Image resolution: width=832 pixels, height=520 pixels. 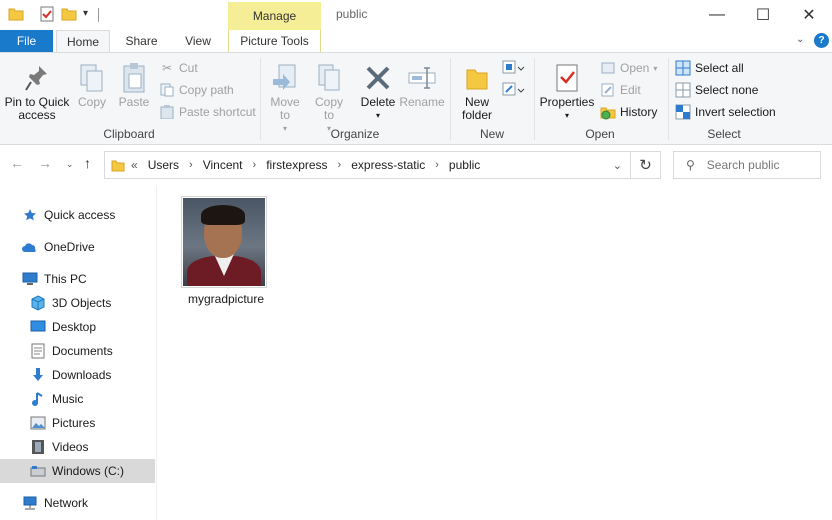 I want to click on new-folder-quick-icon, so click(x=69, y=14).